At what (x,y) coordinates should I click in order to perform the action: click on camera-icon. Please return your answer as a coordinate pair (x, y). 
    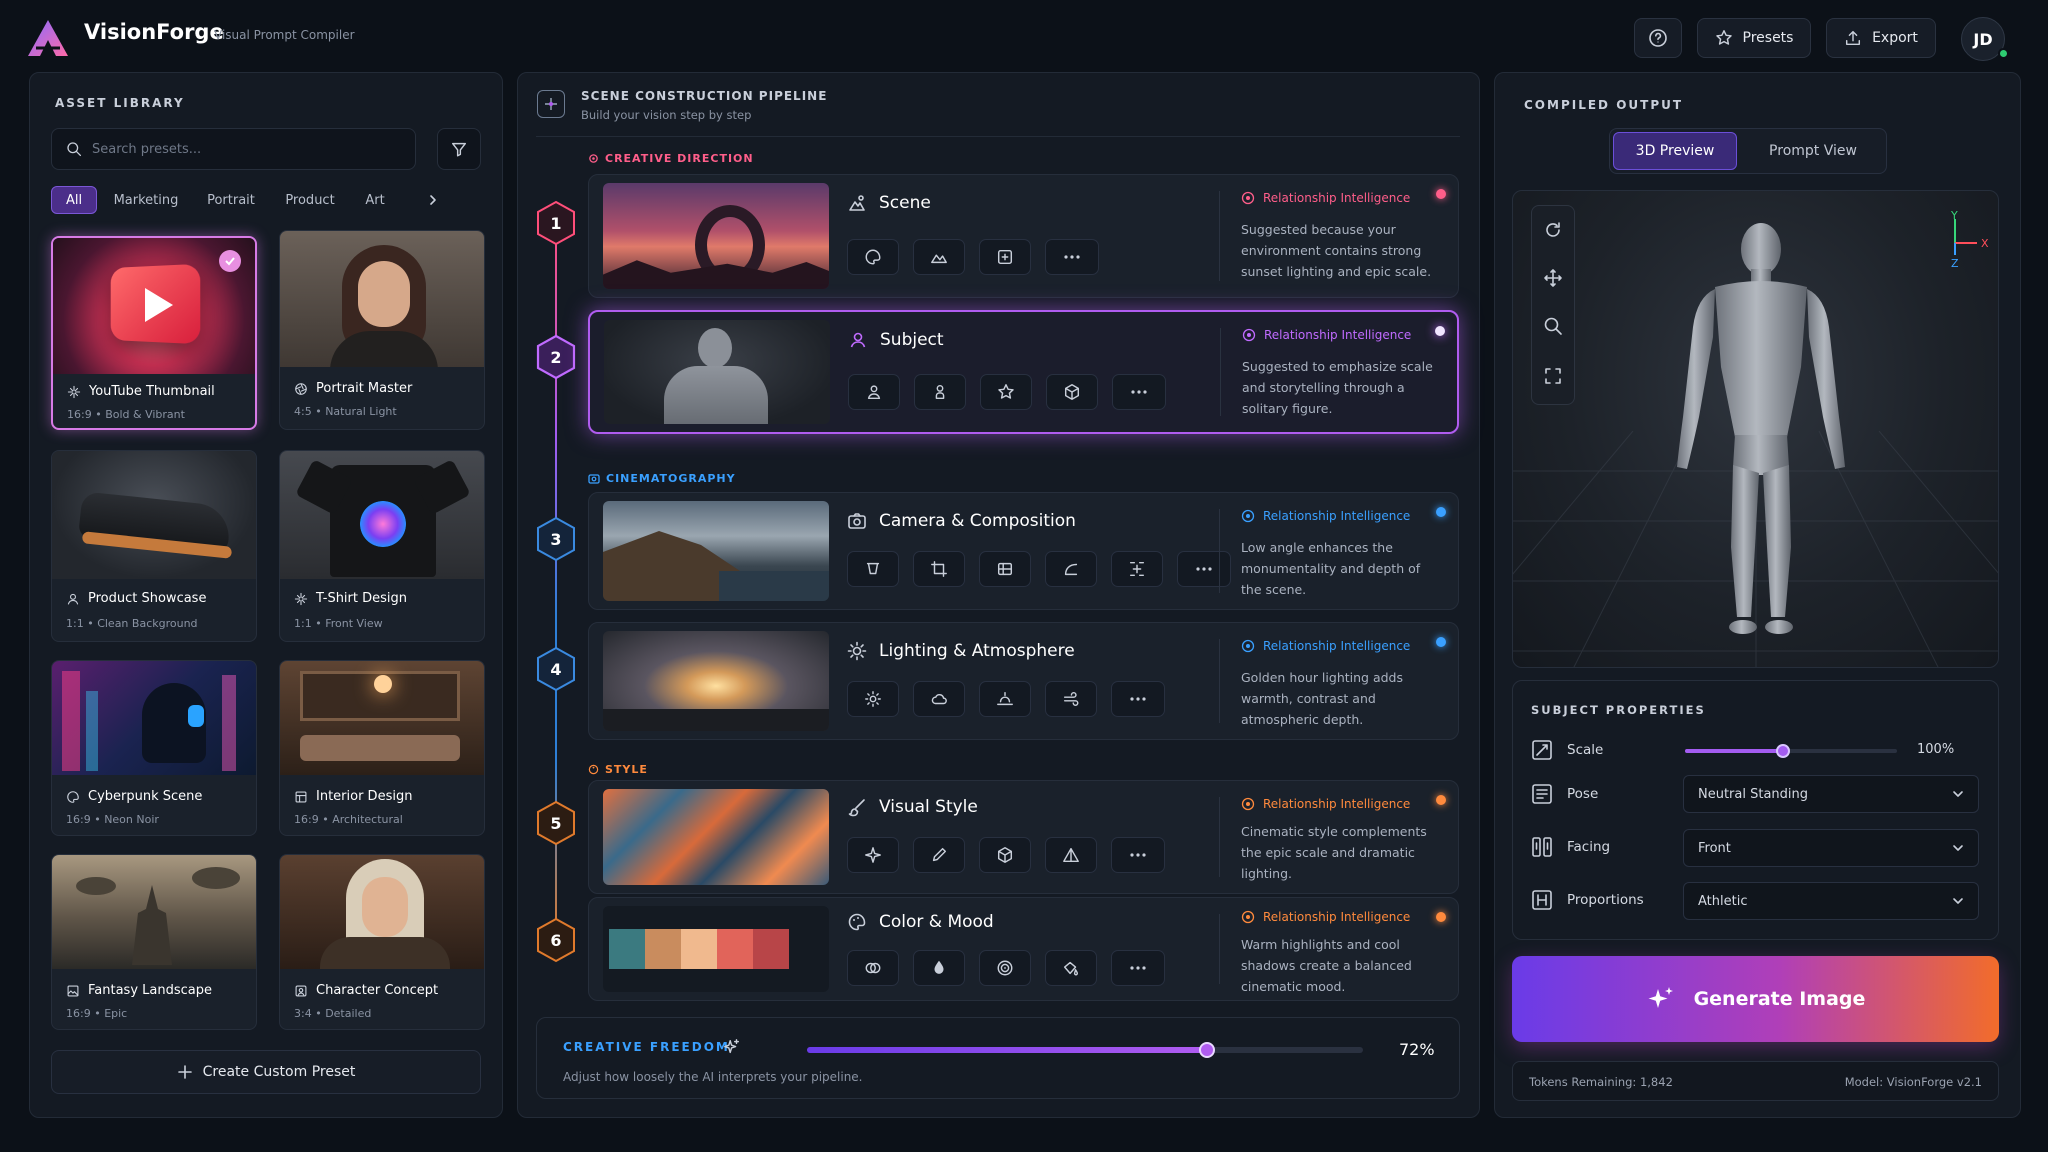
    Looking at the image, I should click on (857, 521).